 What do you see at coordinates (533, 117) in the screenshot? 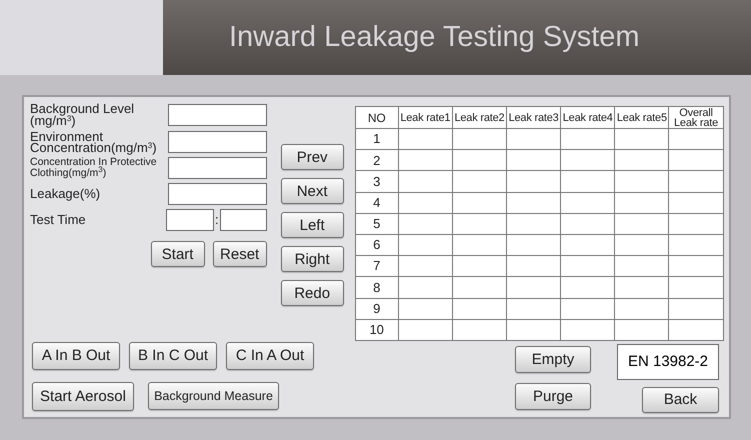
I see `column-header: Leak rate3` at bounding box center [533, 117].